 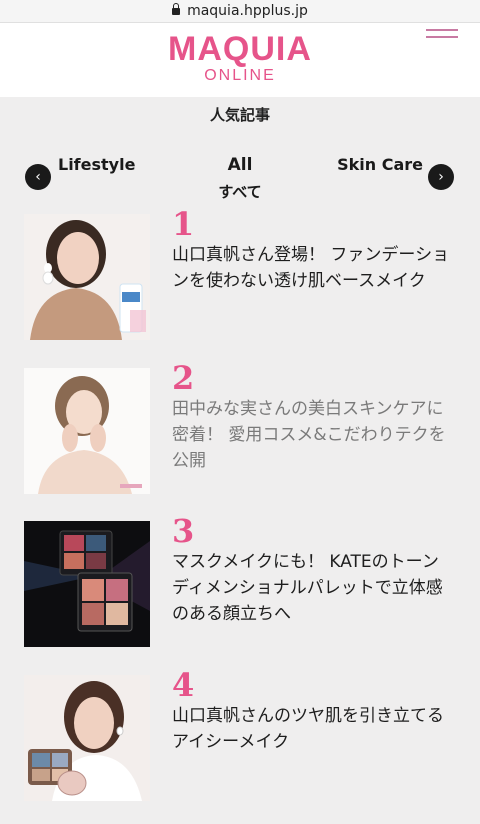 I want to click on rank-number: 1, so click(x=183, y=224).